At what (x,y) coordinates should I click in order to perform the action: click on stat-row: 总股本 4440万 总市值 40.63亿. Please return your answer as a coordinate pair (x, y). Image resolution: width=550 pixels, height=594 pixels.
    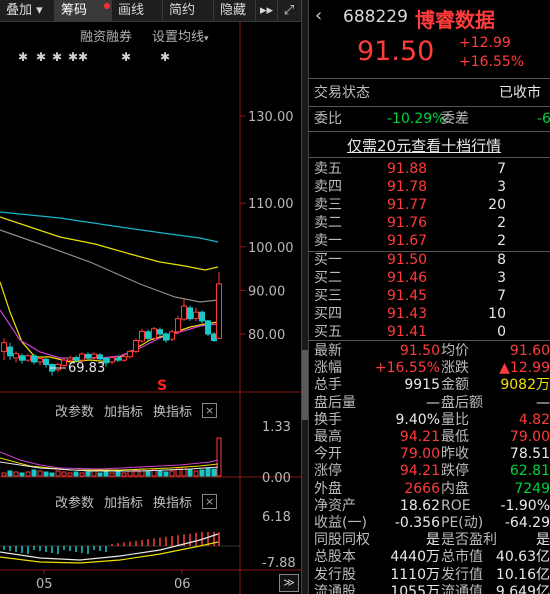
    Looking at the image, I should click on (429, 557).